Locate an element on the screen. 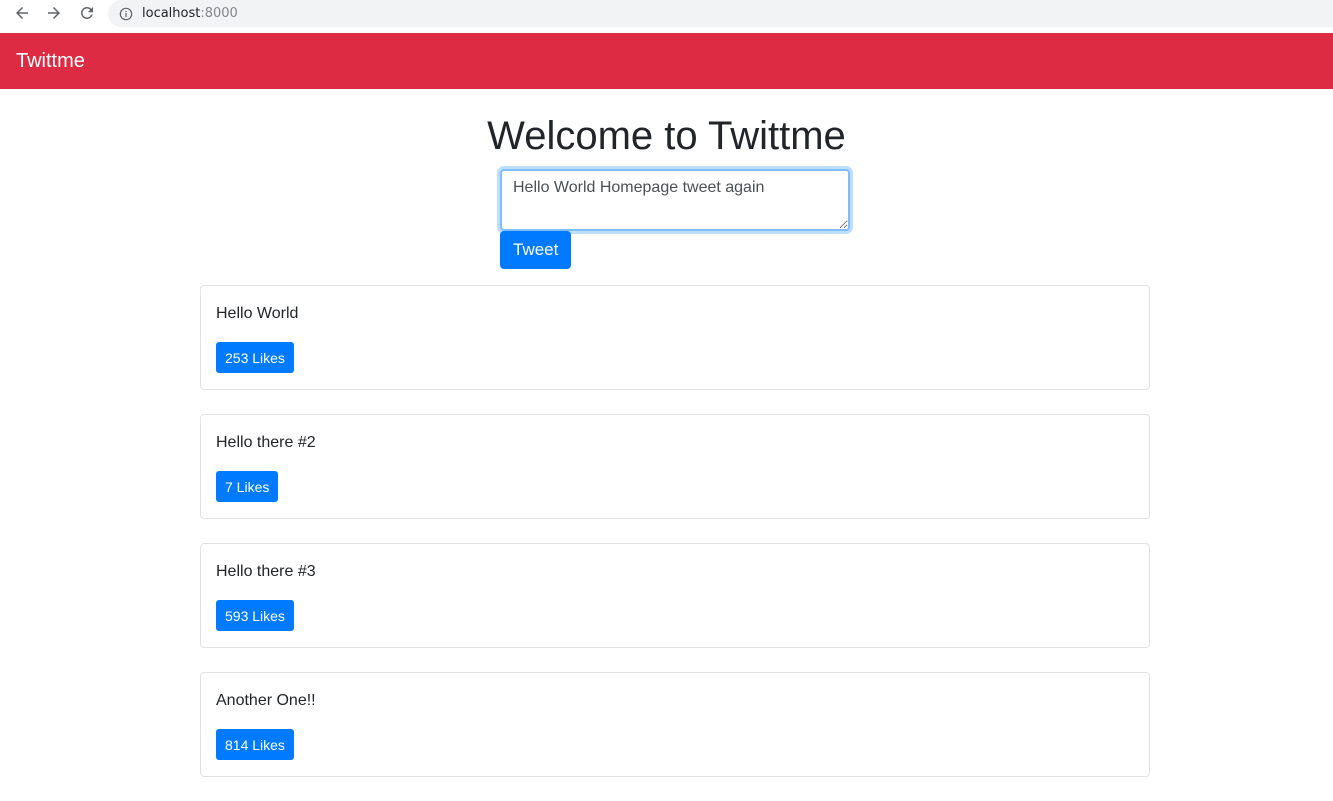 The height and width of the screenshot is (801, 1333). page-title: Welcome to Twittme is located at coordinates (666, 136).